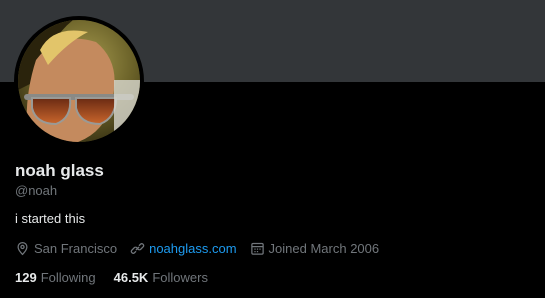 This screenshot has width=545, height=298. I want to click on display-name: noah glass, so click(59, 170).